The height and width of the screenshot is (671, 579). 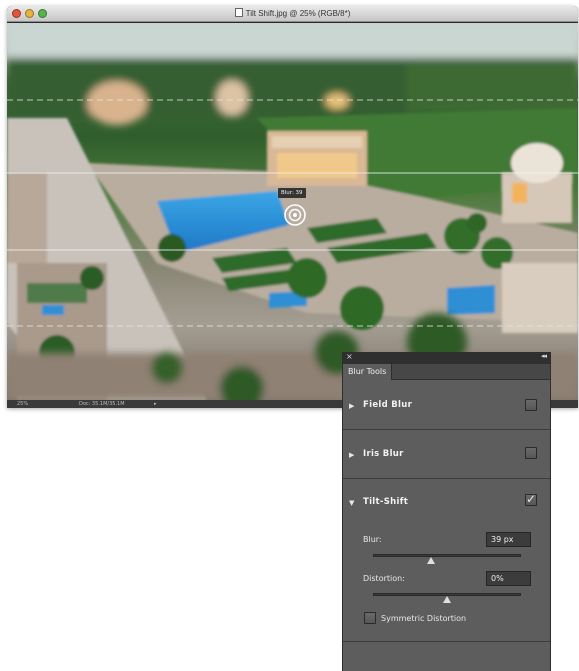 What do you see at coordinates (447, 599) in the screenshot?
I see `distortion-slider-thumb` at bounding box center [447, 599].